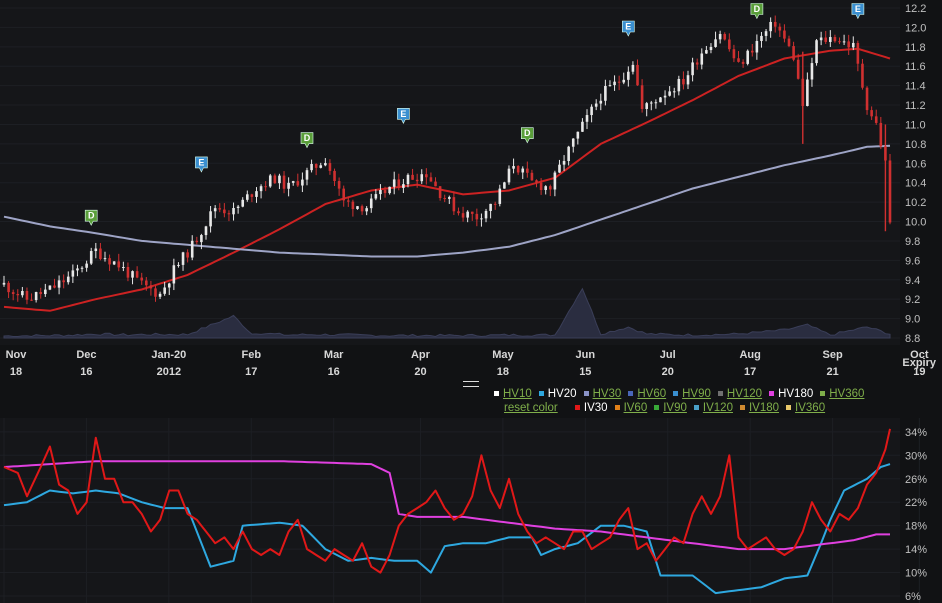 The width and height of the screenshot is (942, 603). I want to click on legend-item-hv90: HV90, so click(692, 394).